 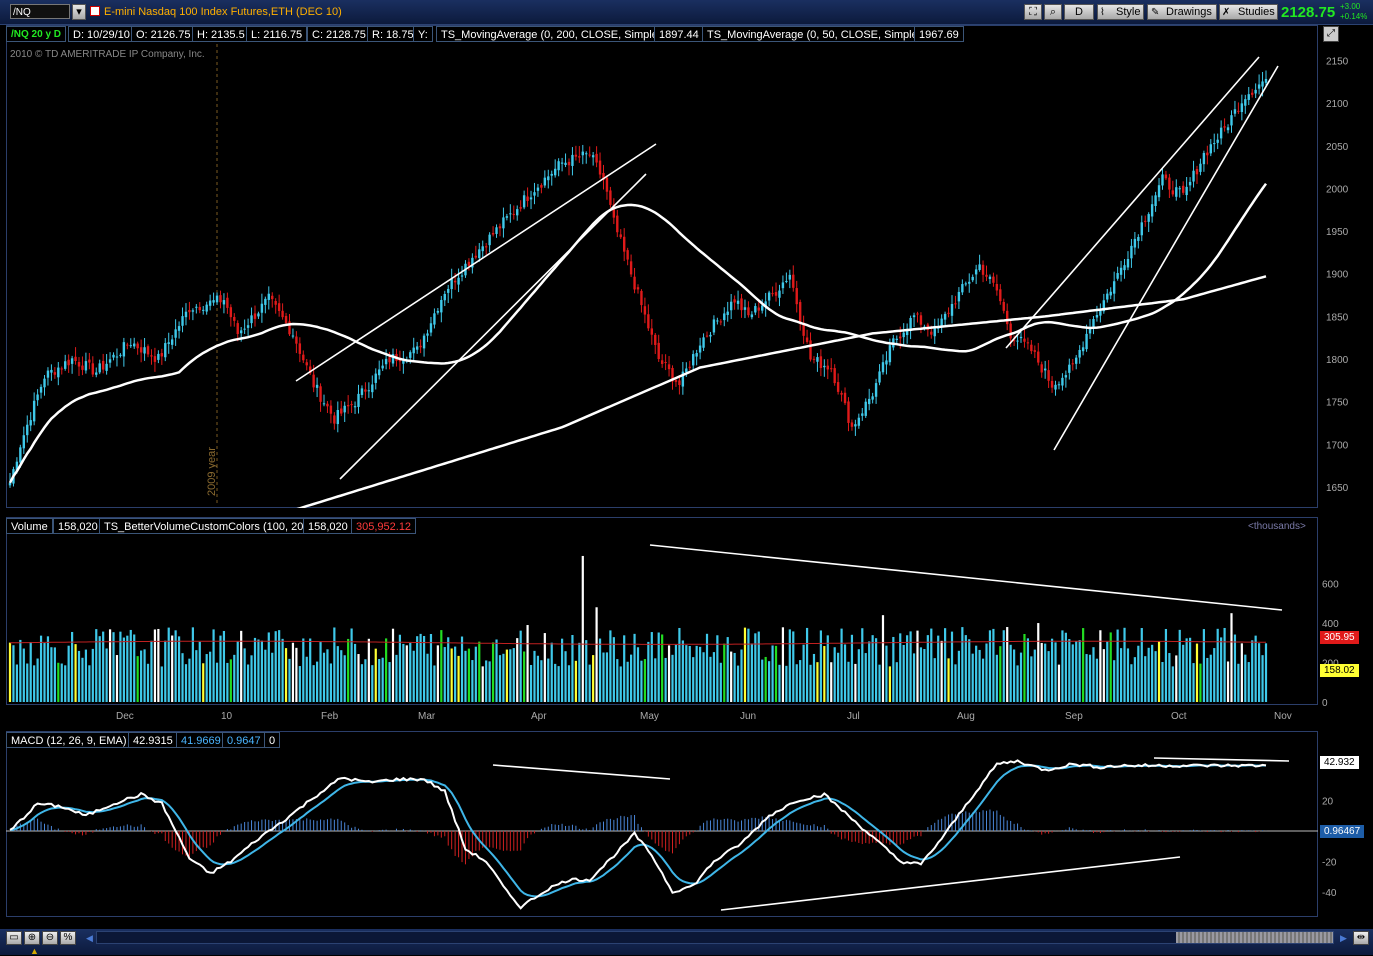 I want to click on zoom-in-icon: ⊕, so click(x=32, y=938).